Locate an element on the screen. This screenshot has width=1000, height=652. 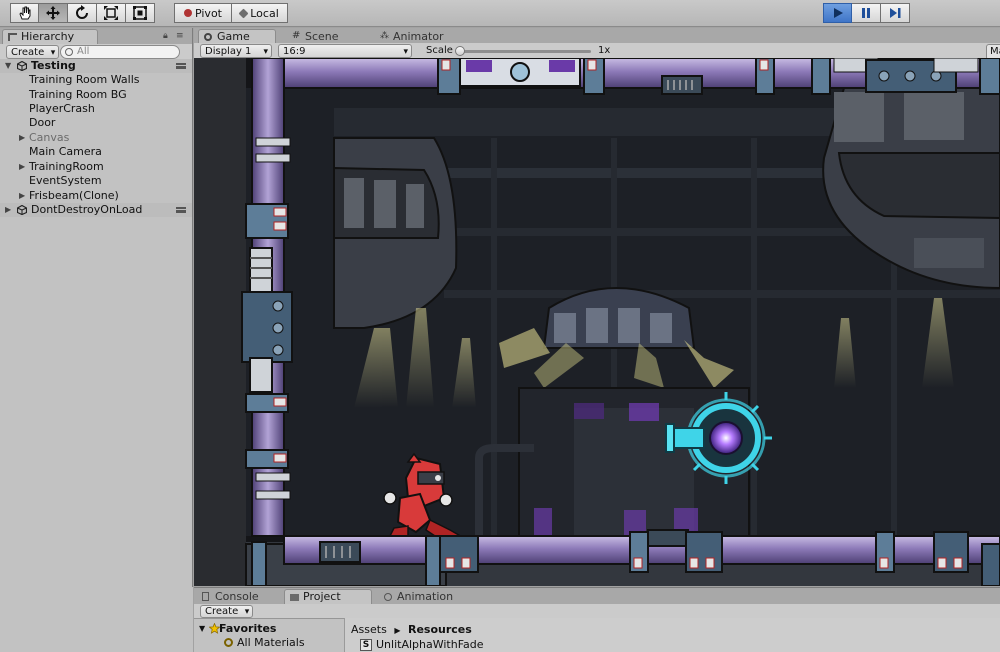
favorites-tree: ▼ Favorites All Materials is located at coordinates (269, 636).